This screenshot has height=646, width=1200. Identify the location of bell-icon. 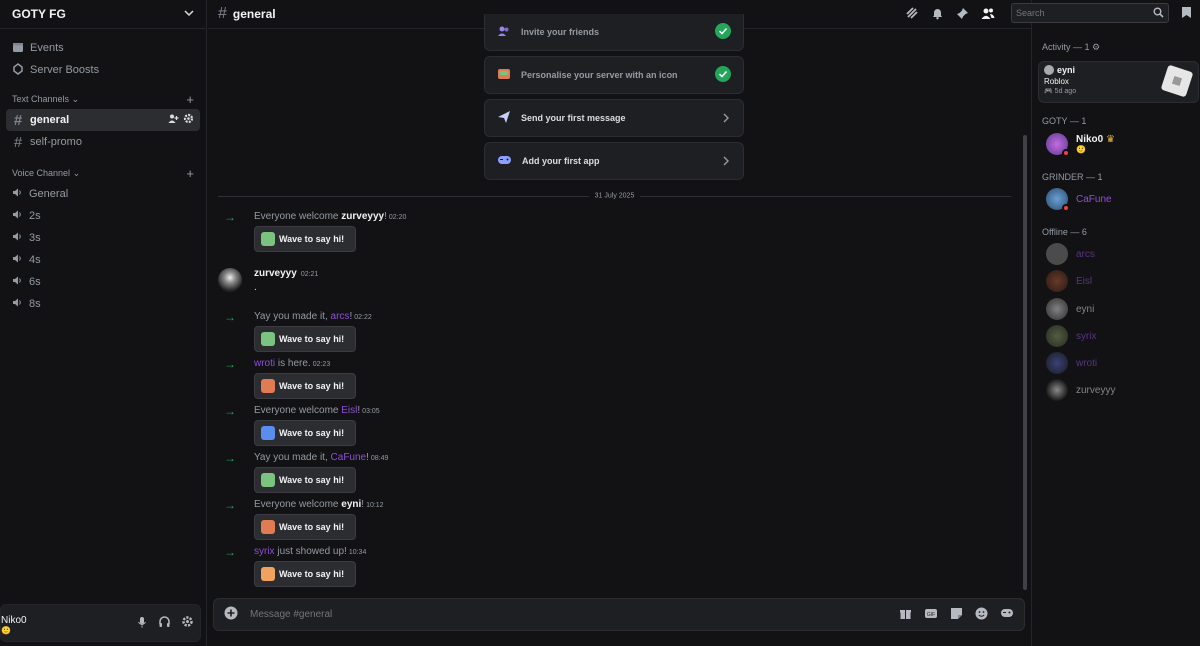
(937, 15).